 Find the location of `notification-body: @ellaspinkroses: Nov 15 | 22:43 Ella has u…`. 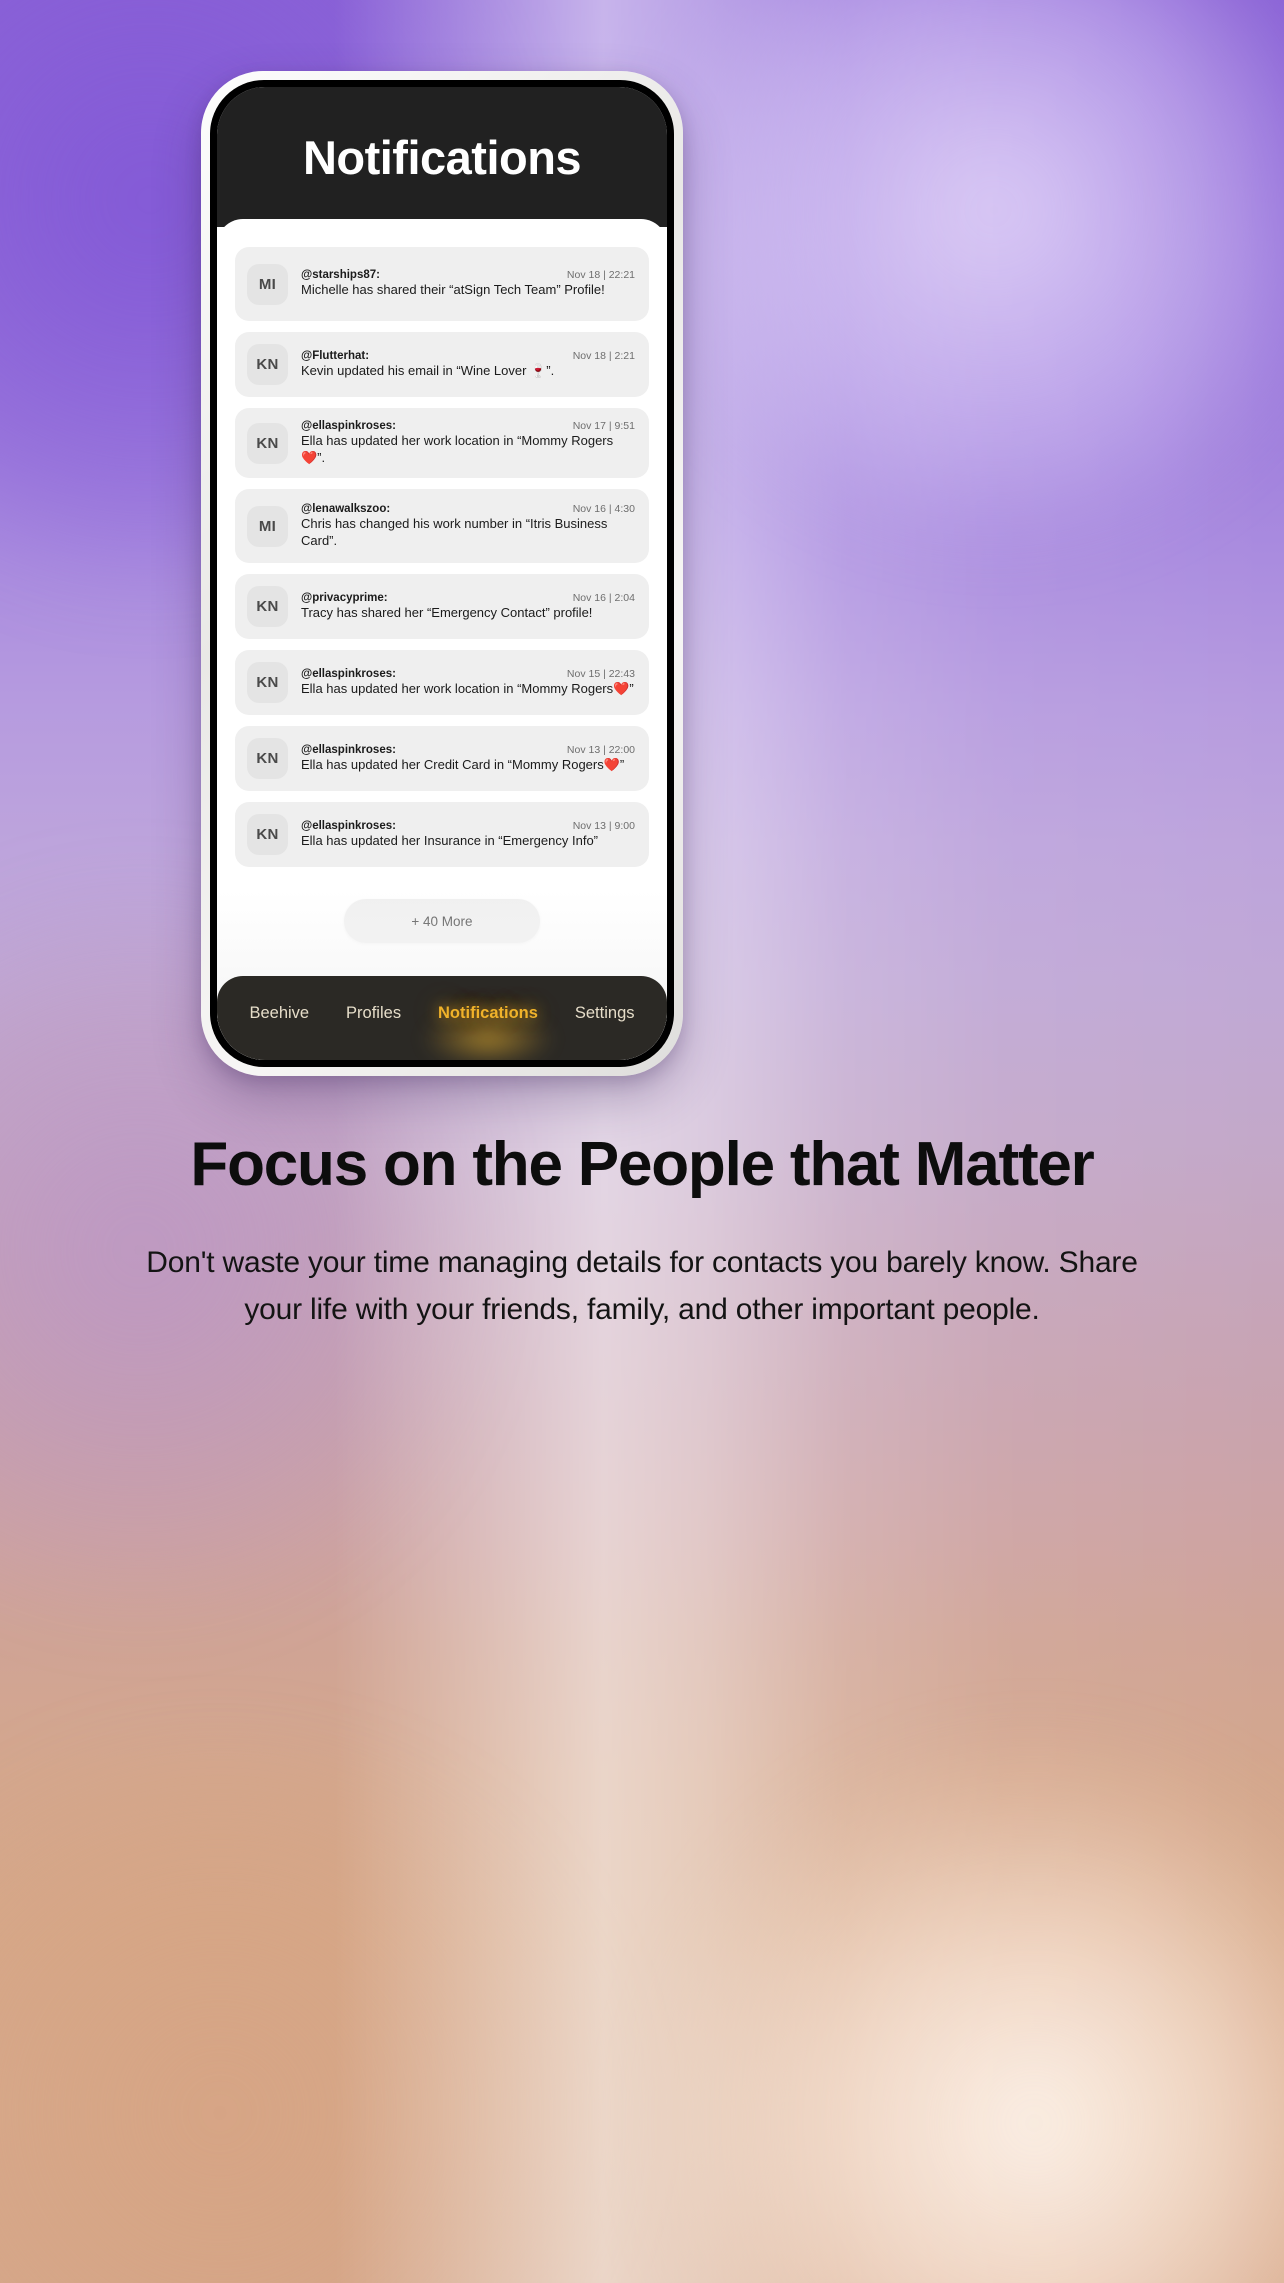

notification-body: @ellaspinkroses: Nov 15 | 22:43 Ella has u… is located at coordinates (468, 683).